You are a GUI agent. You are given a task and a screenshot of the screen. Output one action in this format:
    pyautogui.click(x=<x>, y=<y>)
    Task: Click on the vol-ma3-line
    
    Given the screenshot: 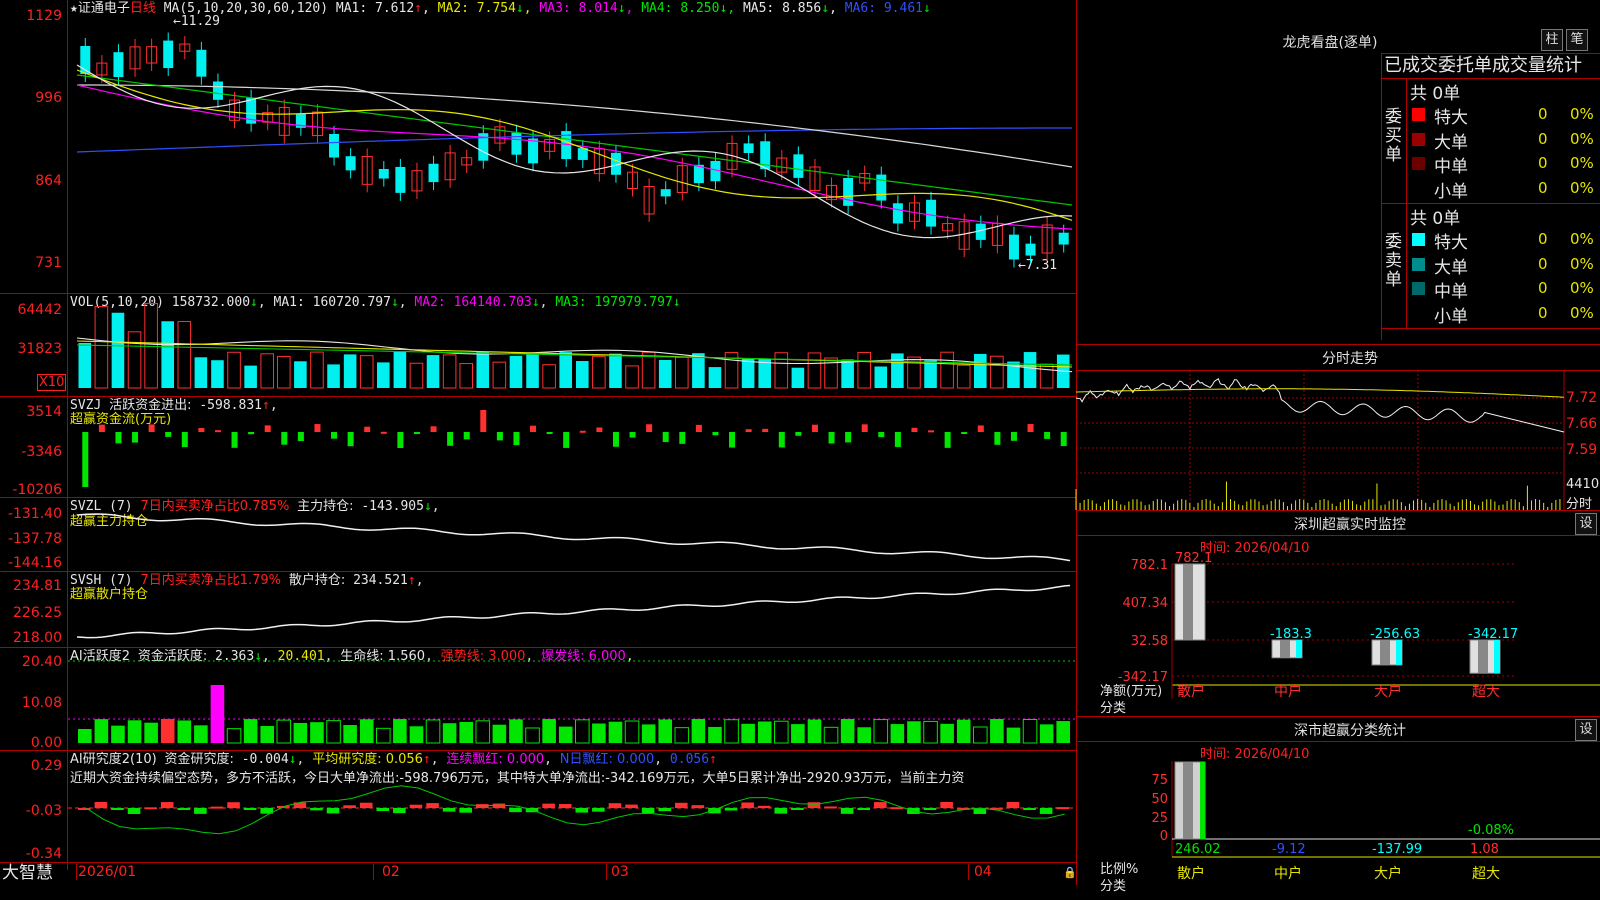 What is the action you would take?
    pyautogui.click(x=574, y=355)
    